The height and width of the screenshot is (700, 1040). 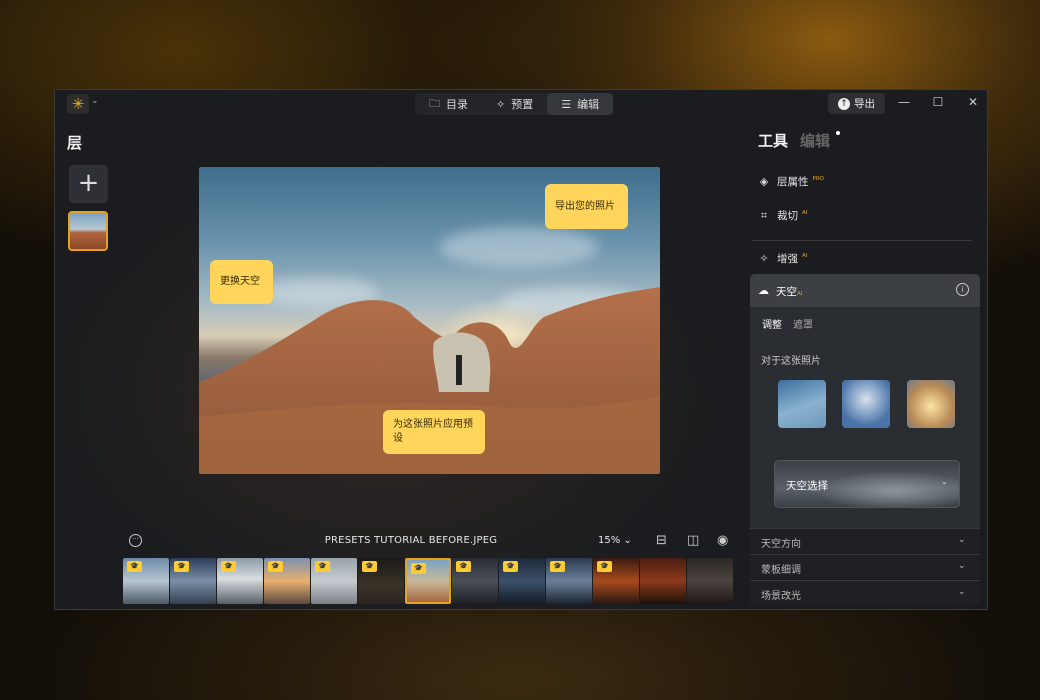 I want to click on tool-enhance: ✧ 增强 AI, so click(x=782, y=258).